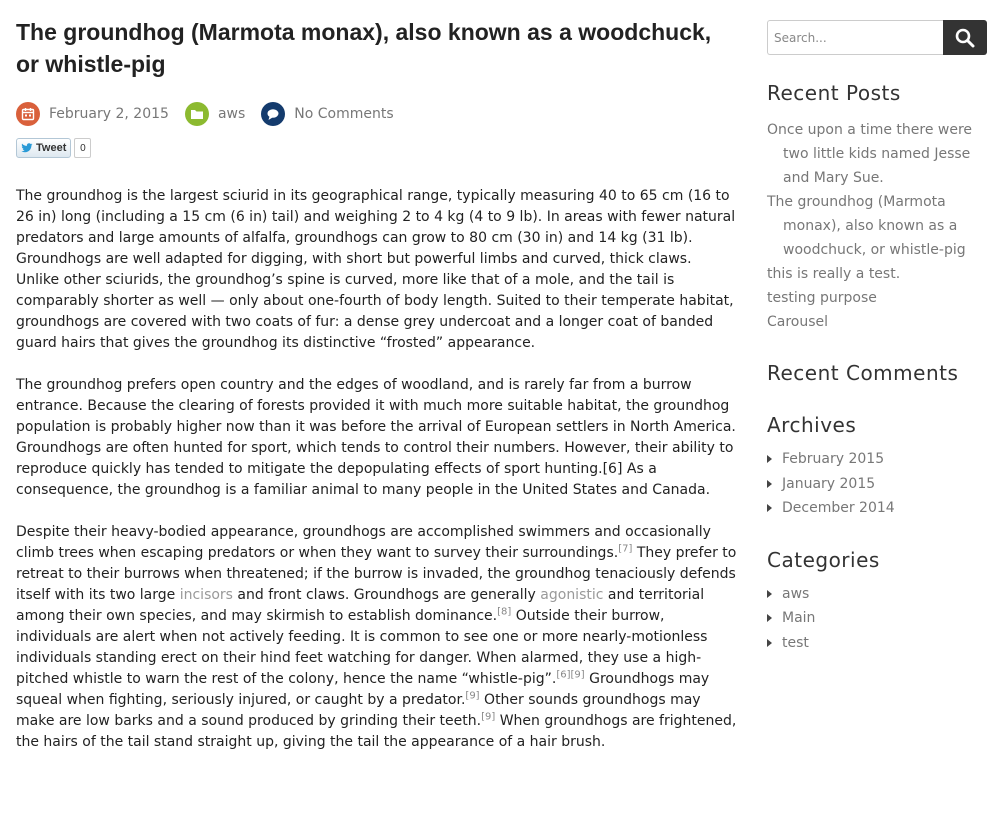 The height and width of the screenshot is (819, 997). Describe the element at coordinates (206, 595) in the screenshot. I see `incisors-link: incisors` at that location.